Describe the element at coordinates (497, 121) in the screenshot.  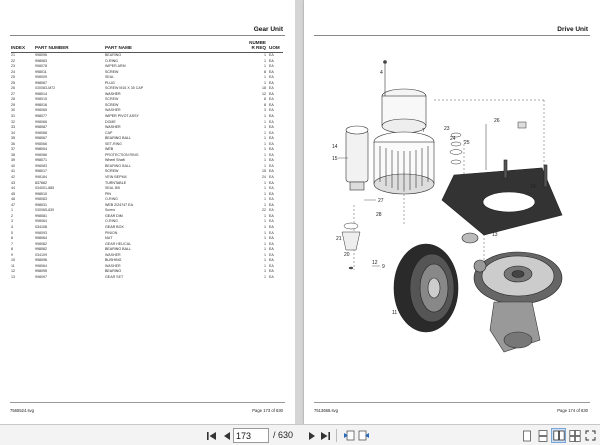
I see `callout-26: 26` at that location.